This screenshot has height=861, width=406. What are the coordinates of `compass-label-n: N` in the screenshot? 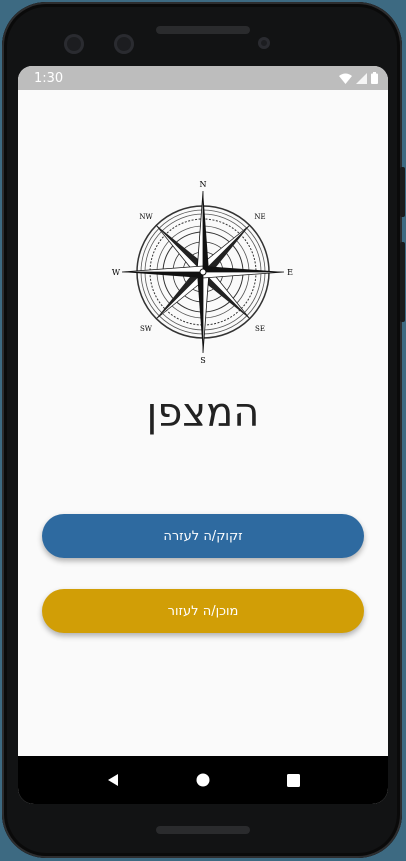 It's located at (203, 184).